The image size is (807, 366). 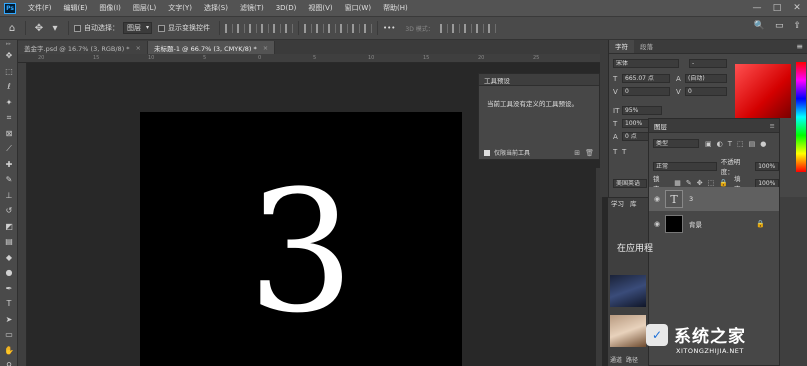 What do you see at coordinates (708, 144) in the screenshot?
I see `filter-pixel-icon: ▣` at bounding box center [708, 144].